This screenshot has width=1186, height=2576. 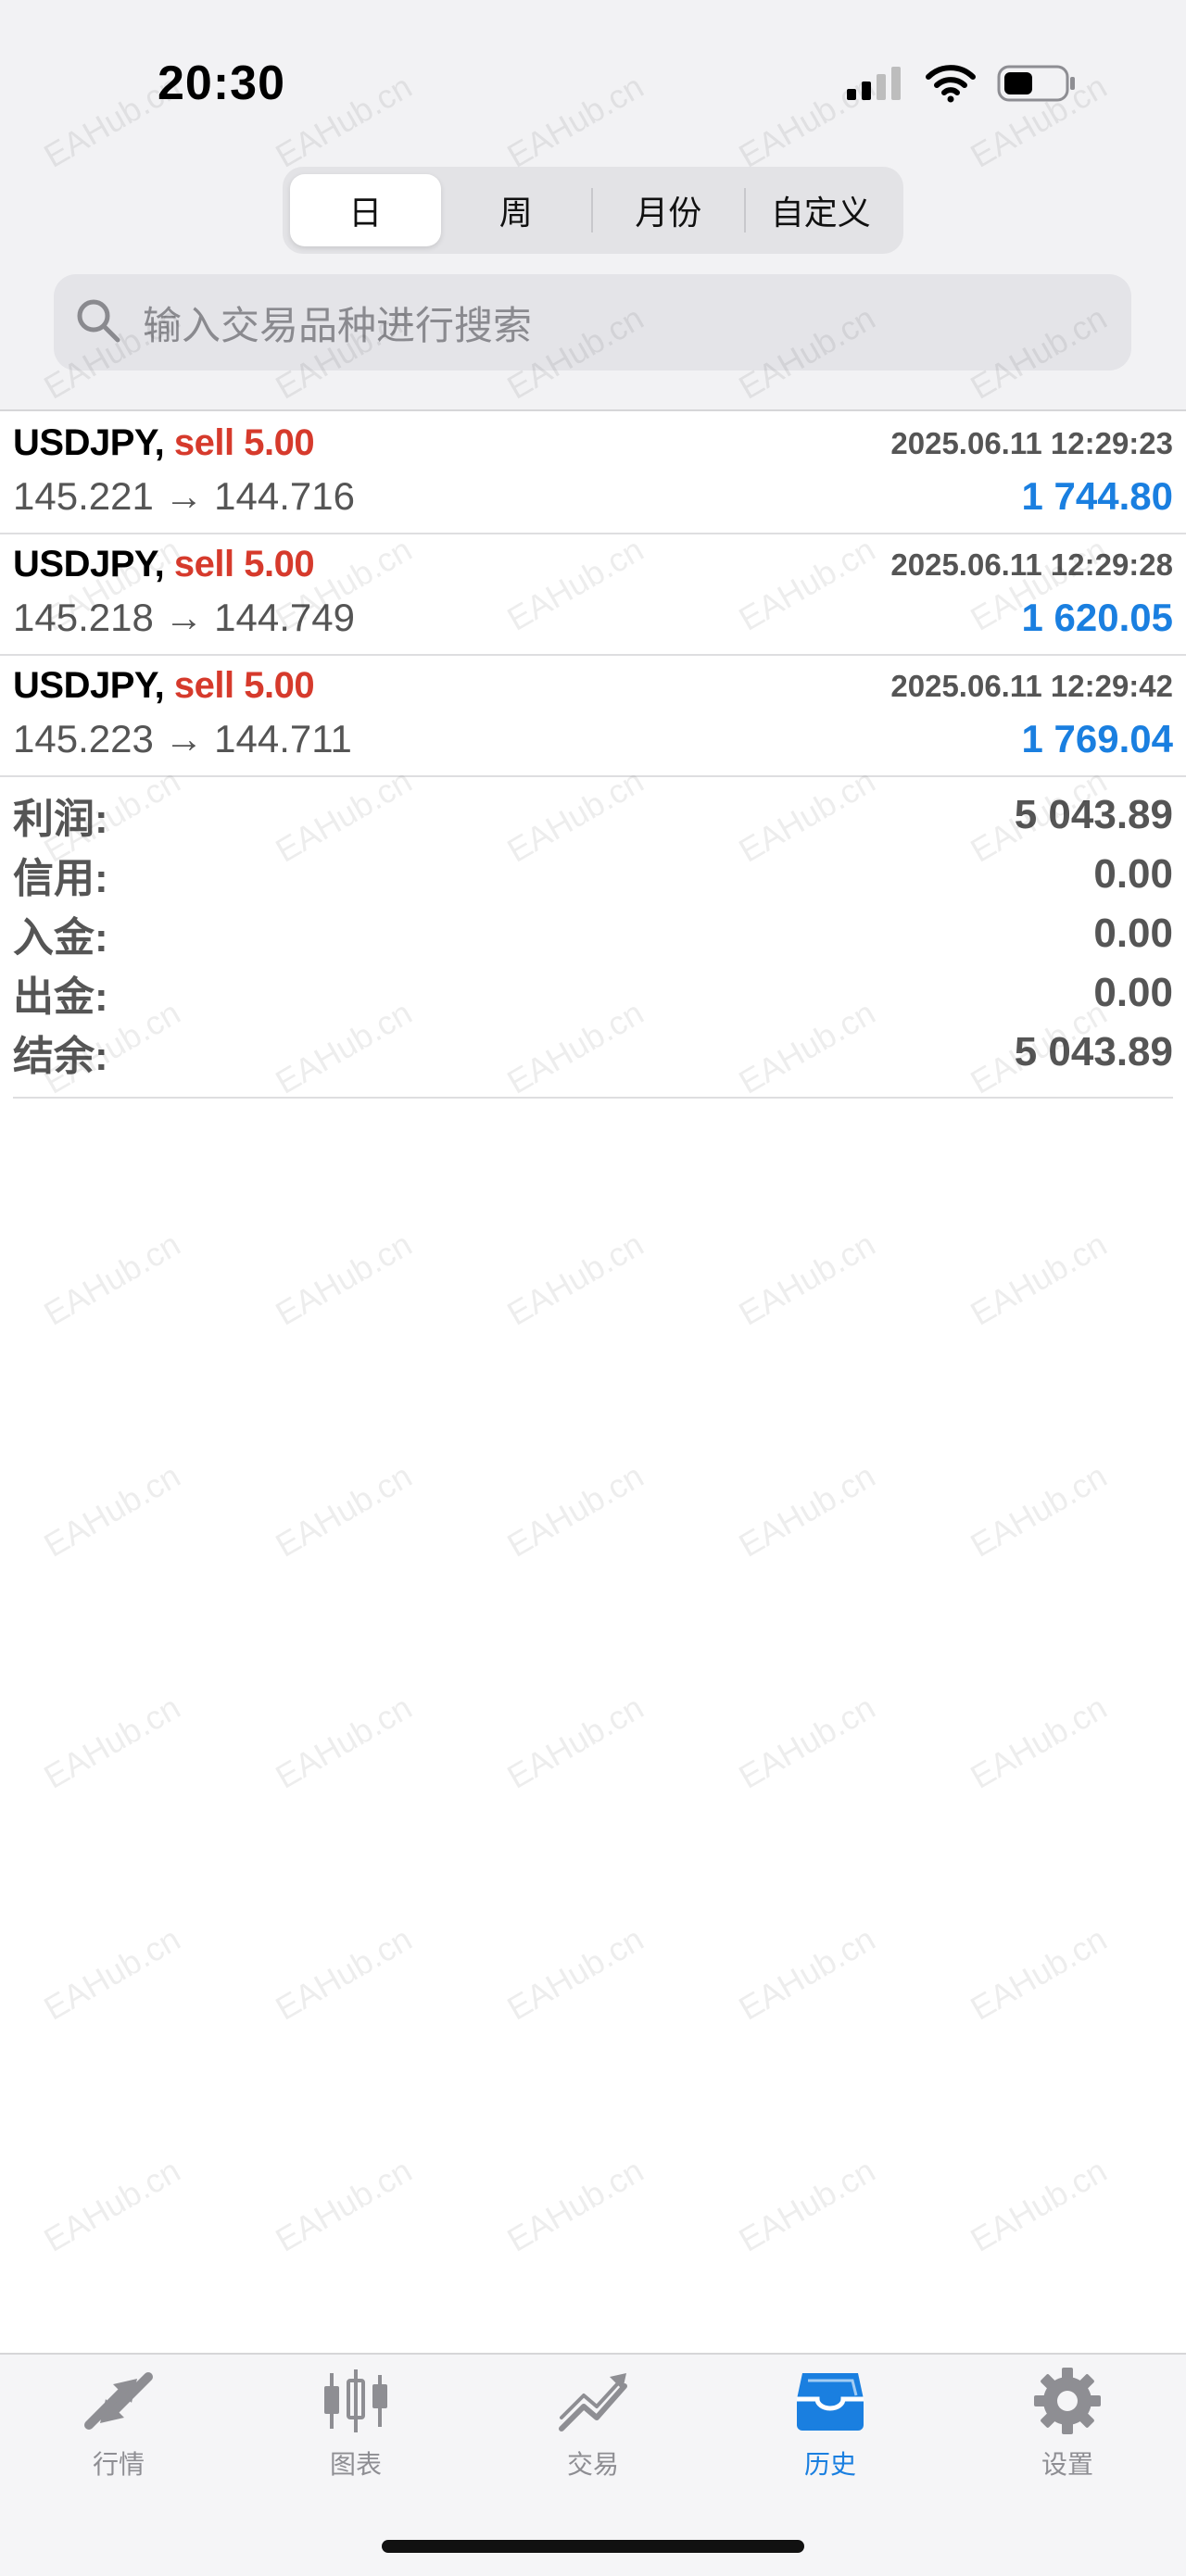 What do you see at coordinates (592, 322) in the screenshot?
I see `search-input: 输入交易品种进行搜索` at bounding box center [592, 322].